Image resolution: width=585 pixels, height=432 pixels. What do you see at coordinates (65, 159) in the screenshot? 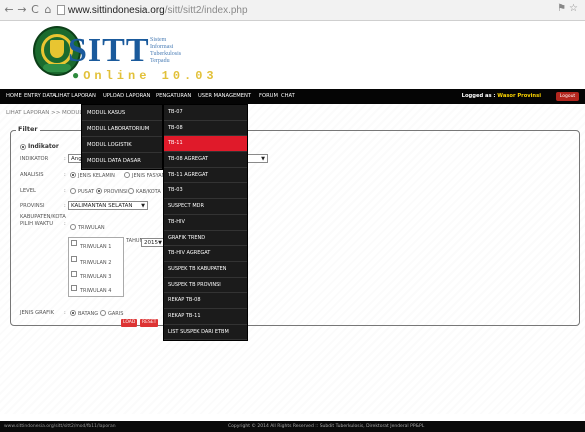
I see `colon: :` at bounding box center [65, 159].